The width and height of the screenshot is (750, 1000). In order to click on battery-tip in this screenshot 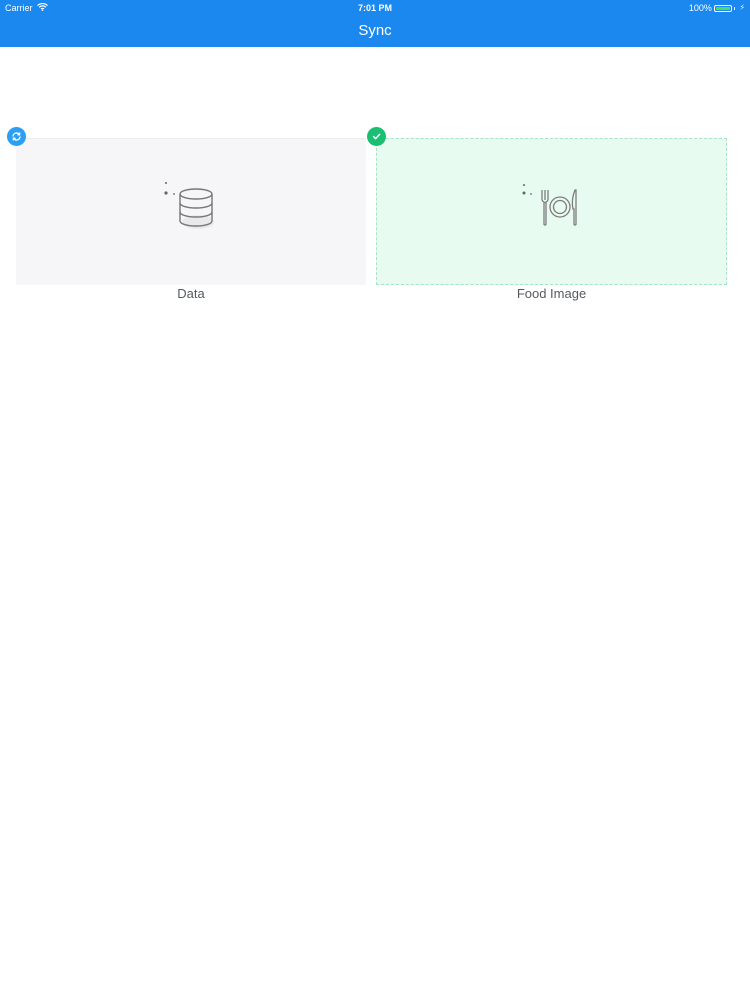, I will do `click(734, 8)`.